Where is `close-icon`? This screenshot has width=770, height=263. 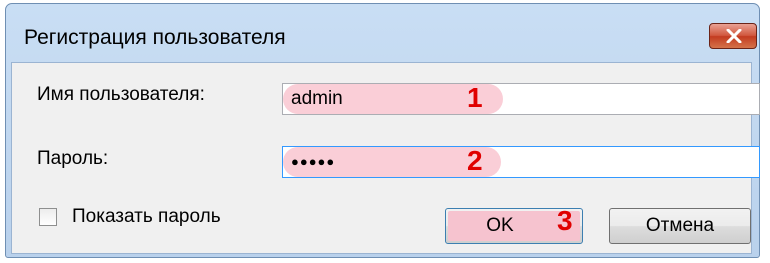
close-icon is located at coordinates (734, 36).